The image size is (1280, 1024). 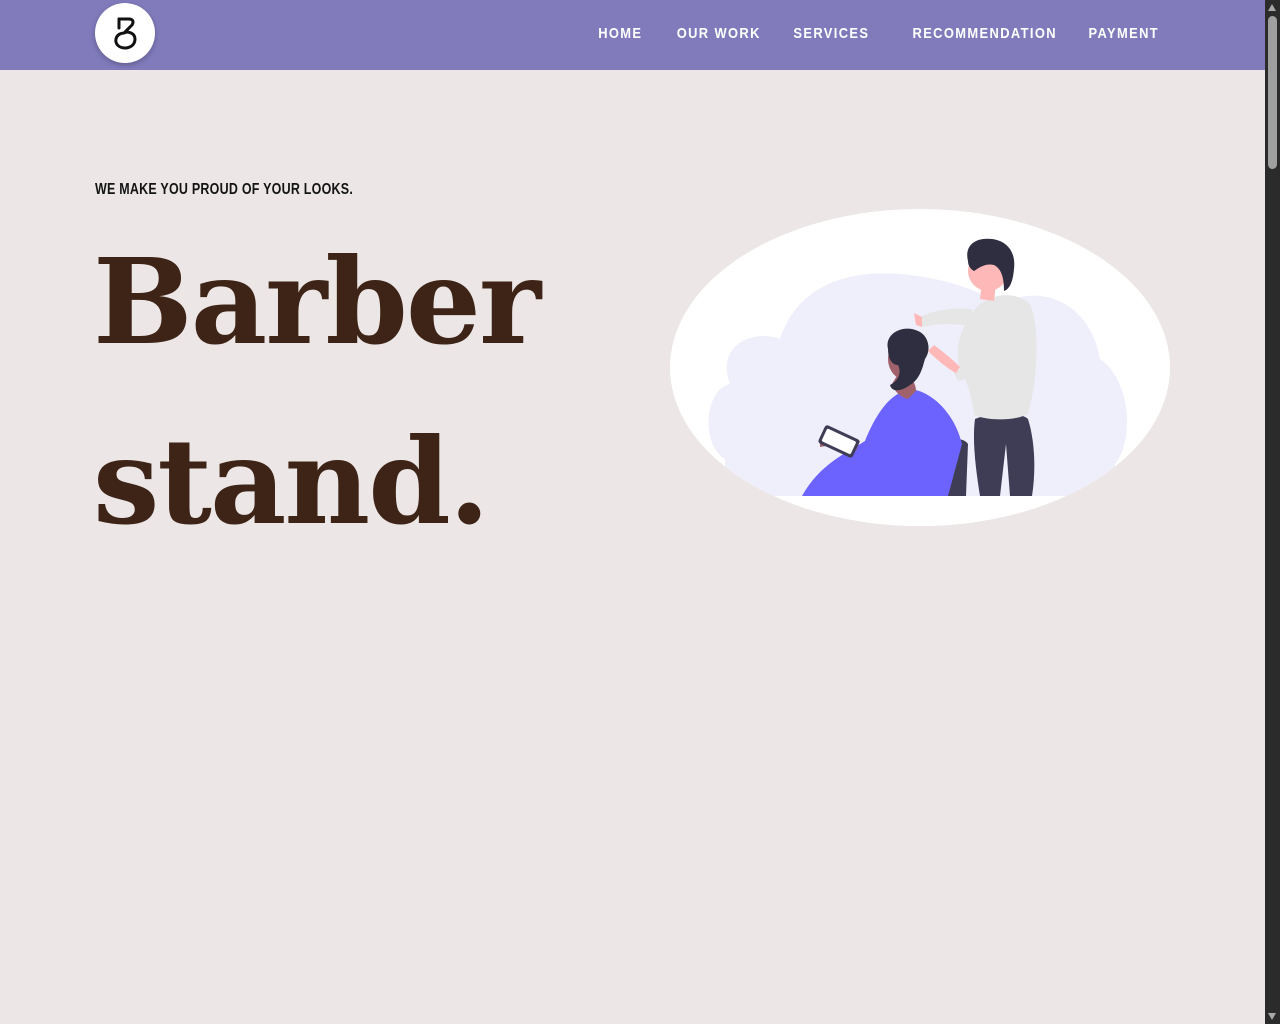 I want to click on hero-title: Barber stand., so click(x=317, y=392).